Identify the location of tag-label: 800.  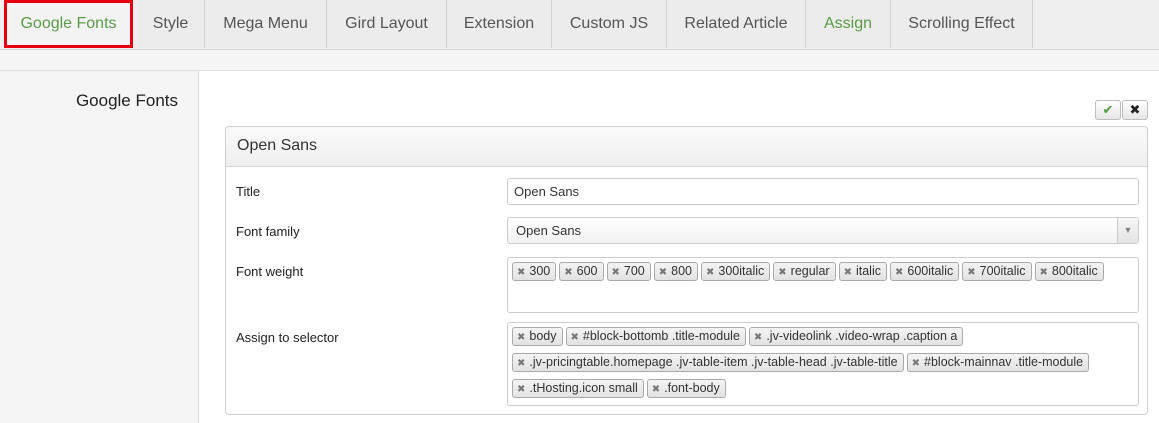
(681, 271).